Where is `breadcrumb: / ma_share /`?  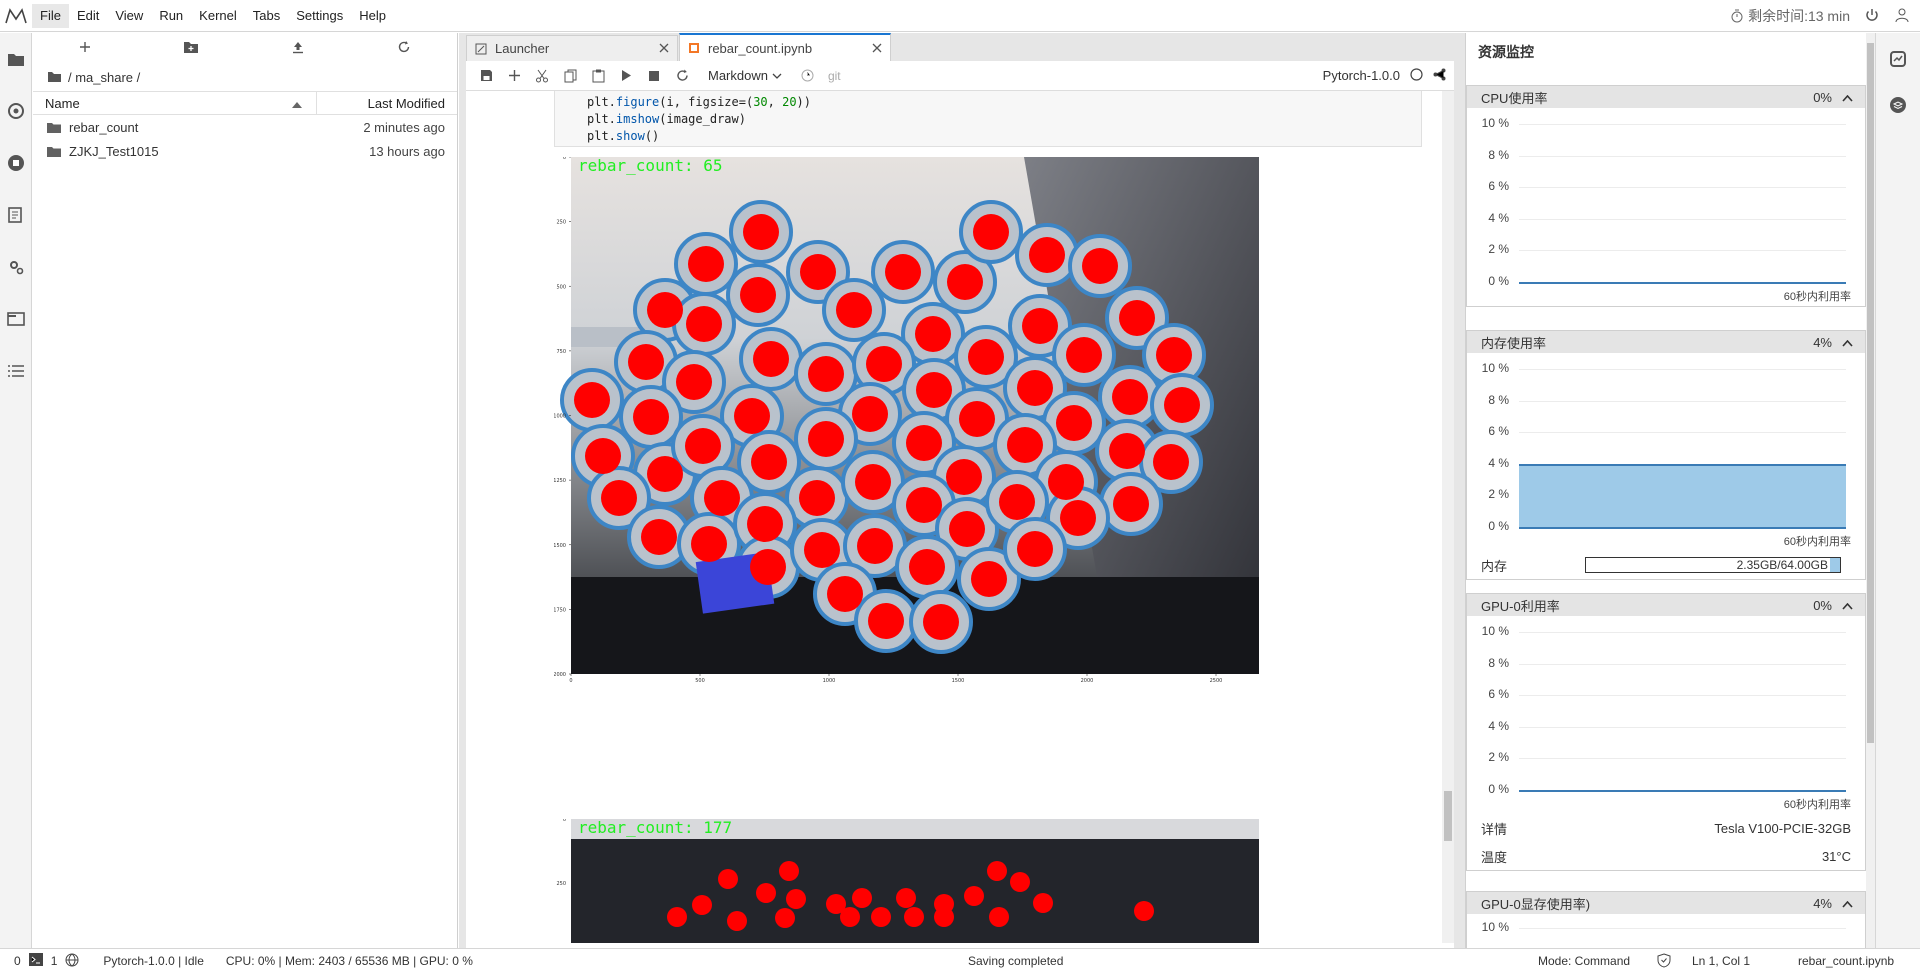 breadcrumb: / ma_share / is located at coordinates (245, 77).